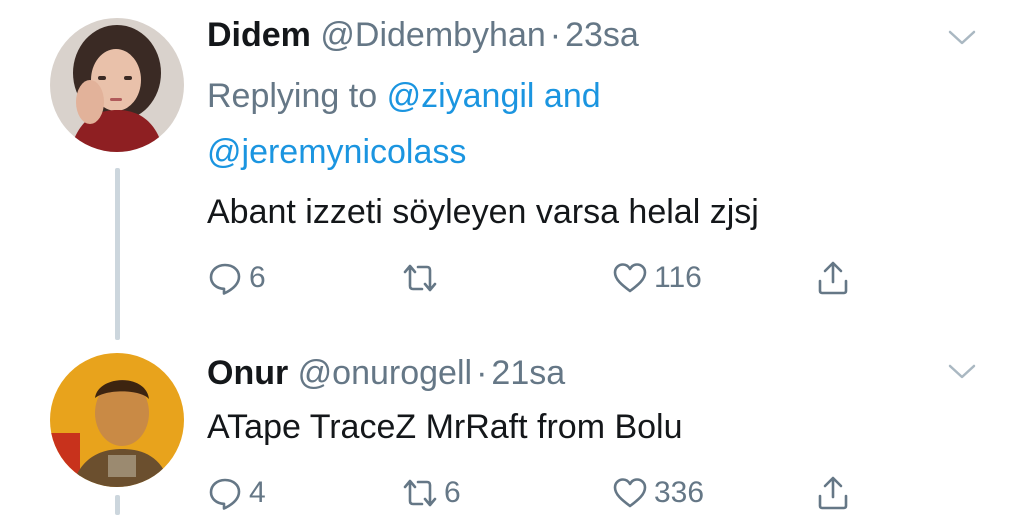 Image resolution: width=1024 pixels, height=515 pixels. I want to click on like-count: 116, so click(678, 277).